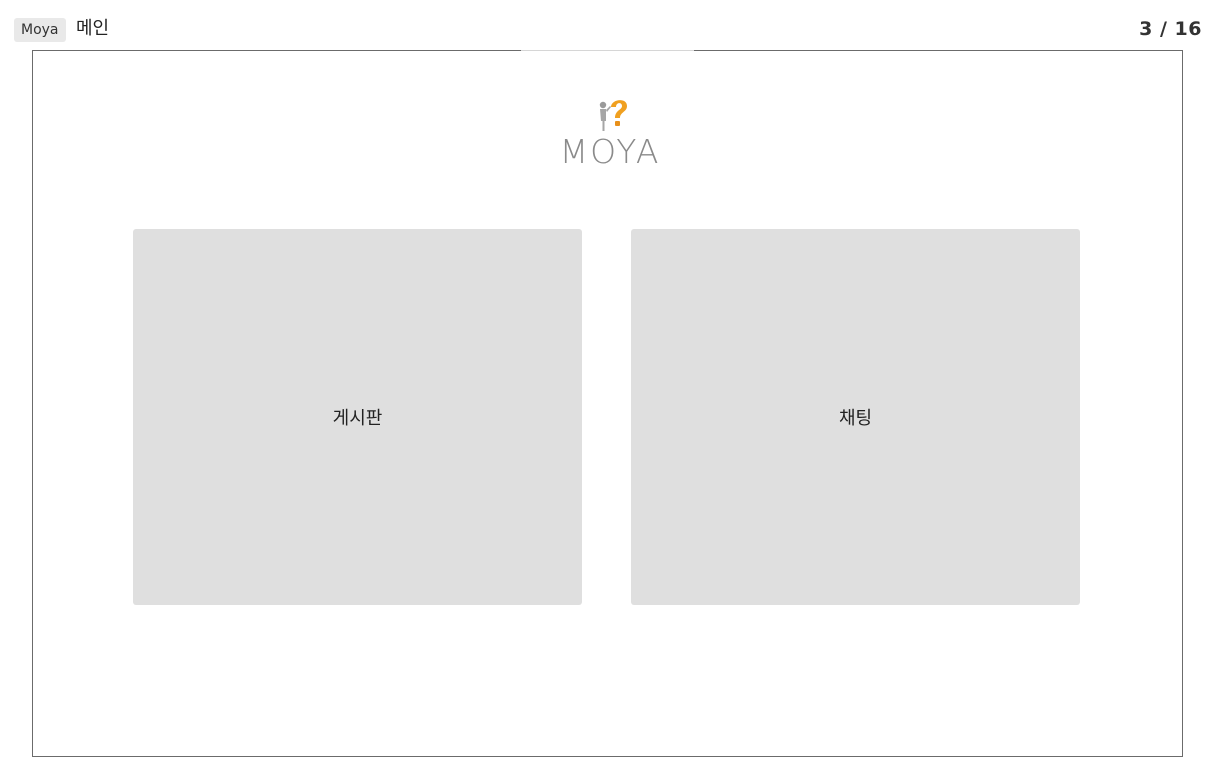  What do you see at coordinates (604, 24) in the screenshot?
I see `header-bar: Moya 메인 3 / 16` at bounding box center [604, 24].